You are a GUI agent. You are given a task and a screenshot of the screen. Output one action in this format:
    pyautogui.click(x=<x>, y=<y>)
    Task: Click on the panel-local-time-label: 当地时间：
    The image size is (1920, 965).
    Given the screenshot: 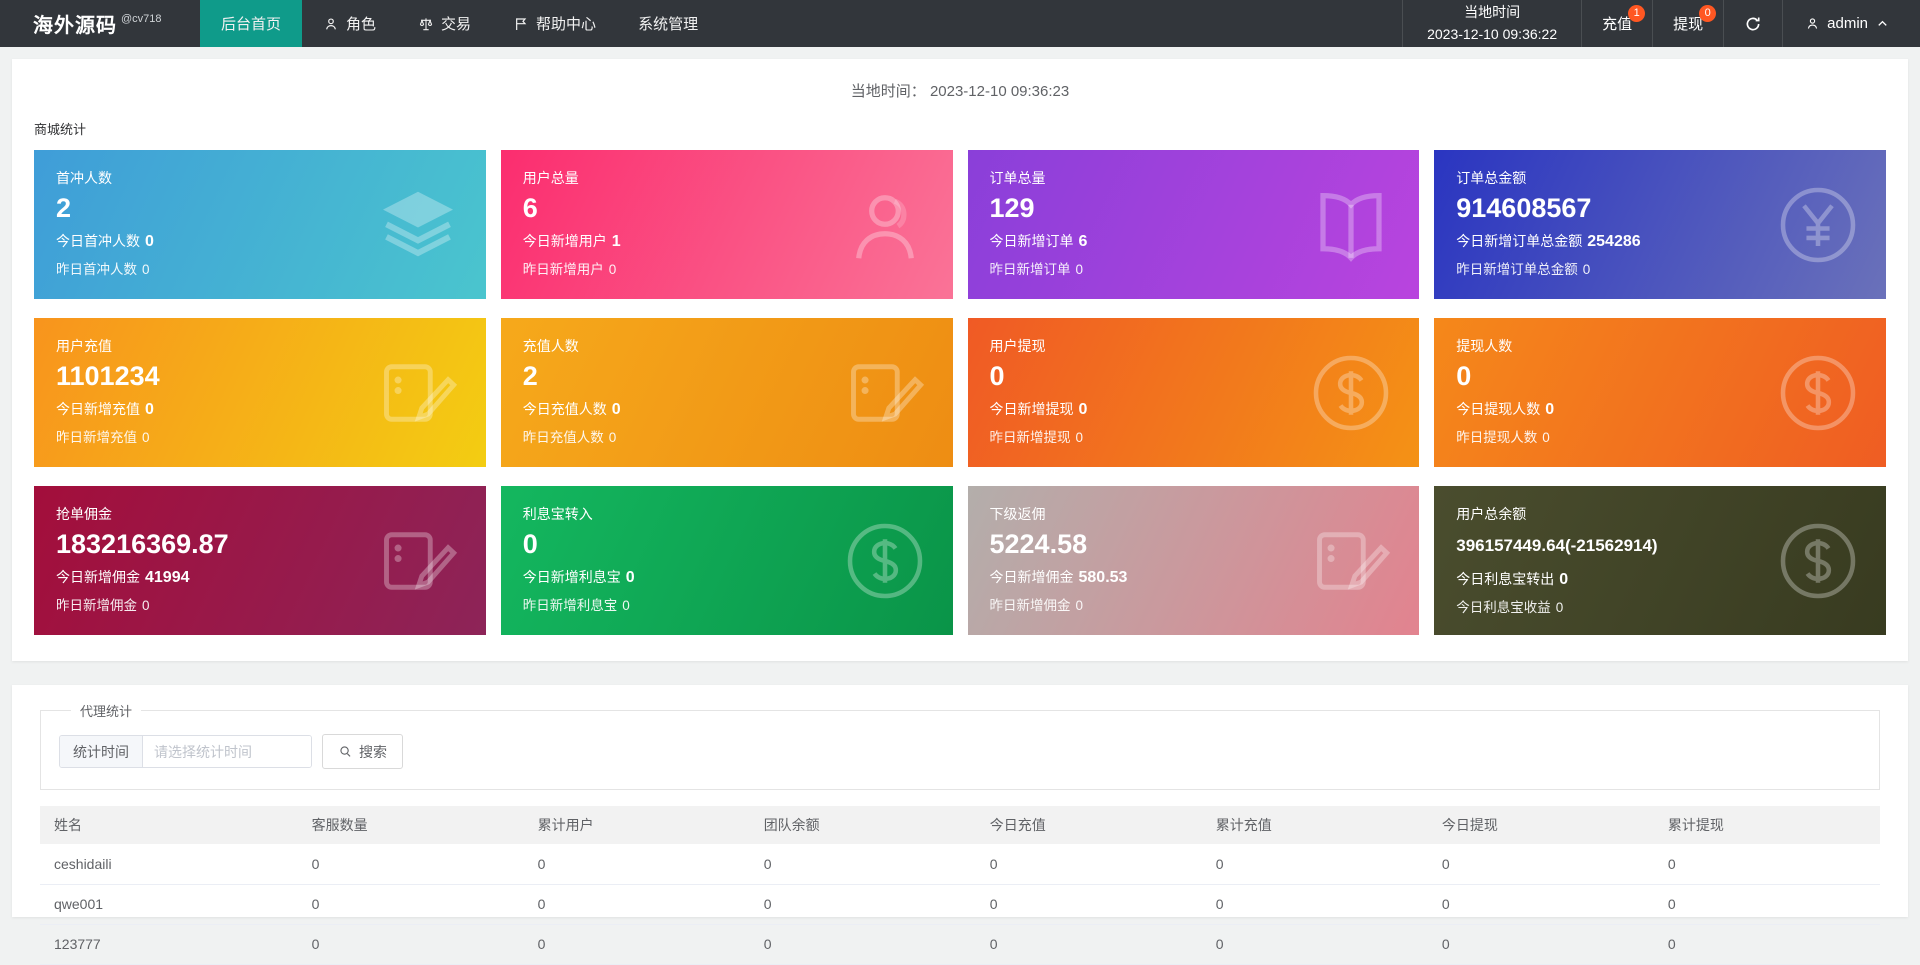 What is the action you would take?
    pyautogui.click(x=888, y=91)
    